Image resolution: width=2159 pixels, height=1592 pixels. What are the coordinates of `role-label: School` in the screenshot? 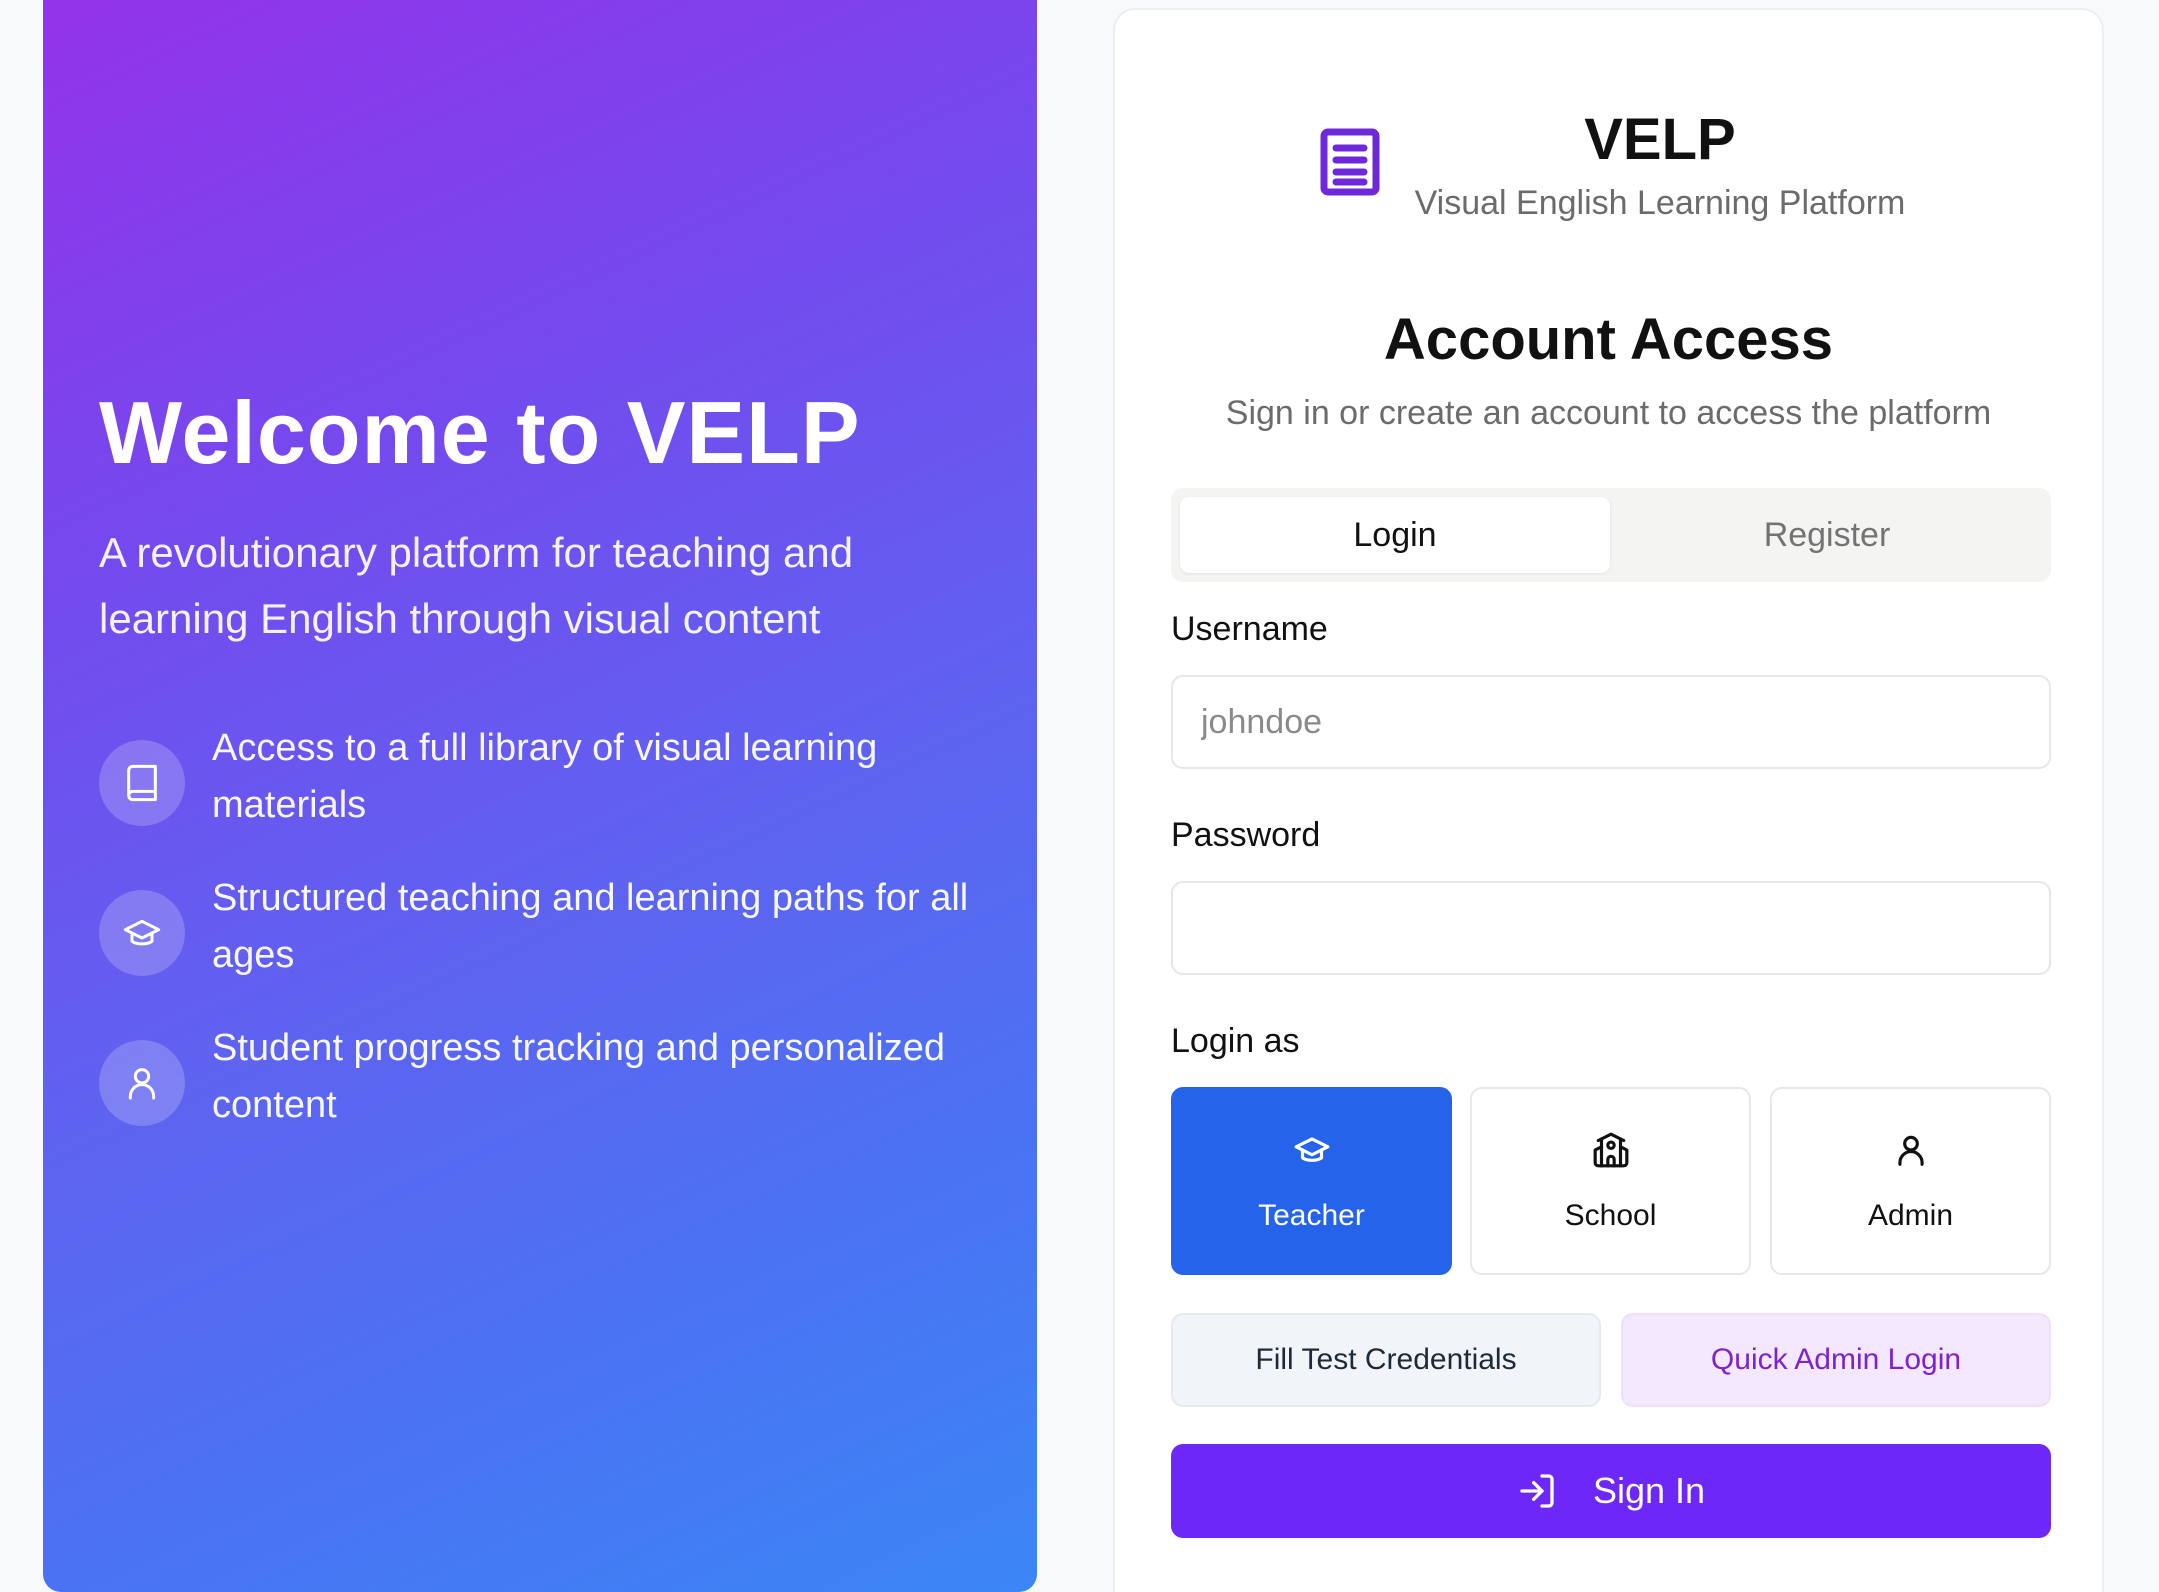 It's located at (1610, 1215).